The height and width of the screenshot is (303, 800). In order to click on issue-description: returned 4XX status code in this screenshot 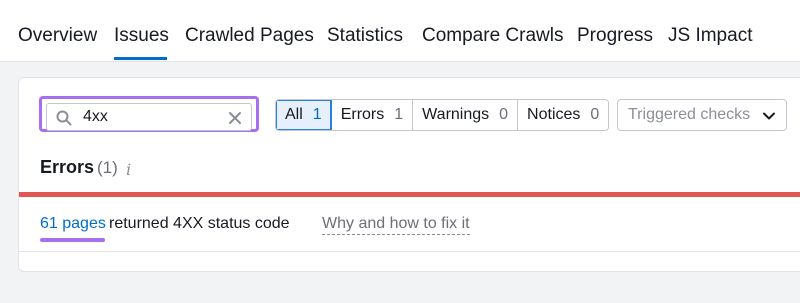, I will do `click(199, 223)`.